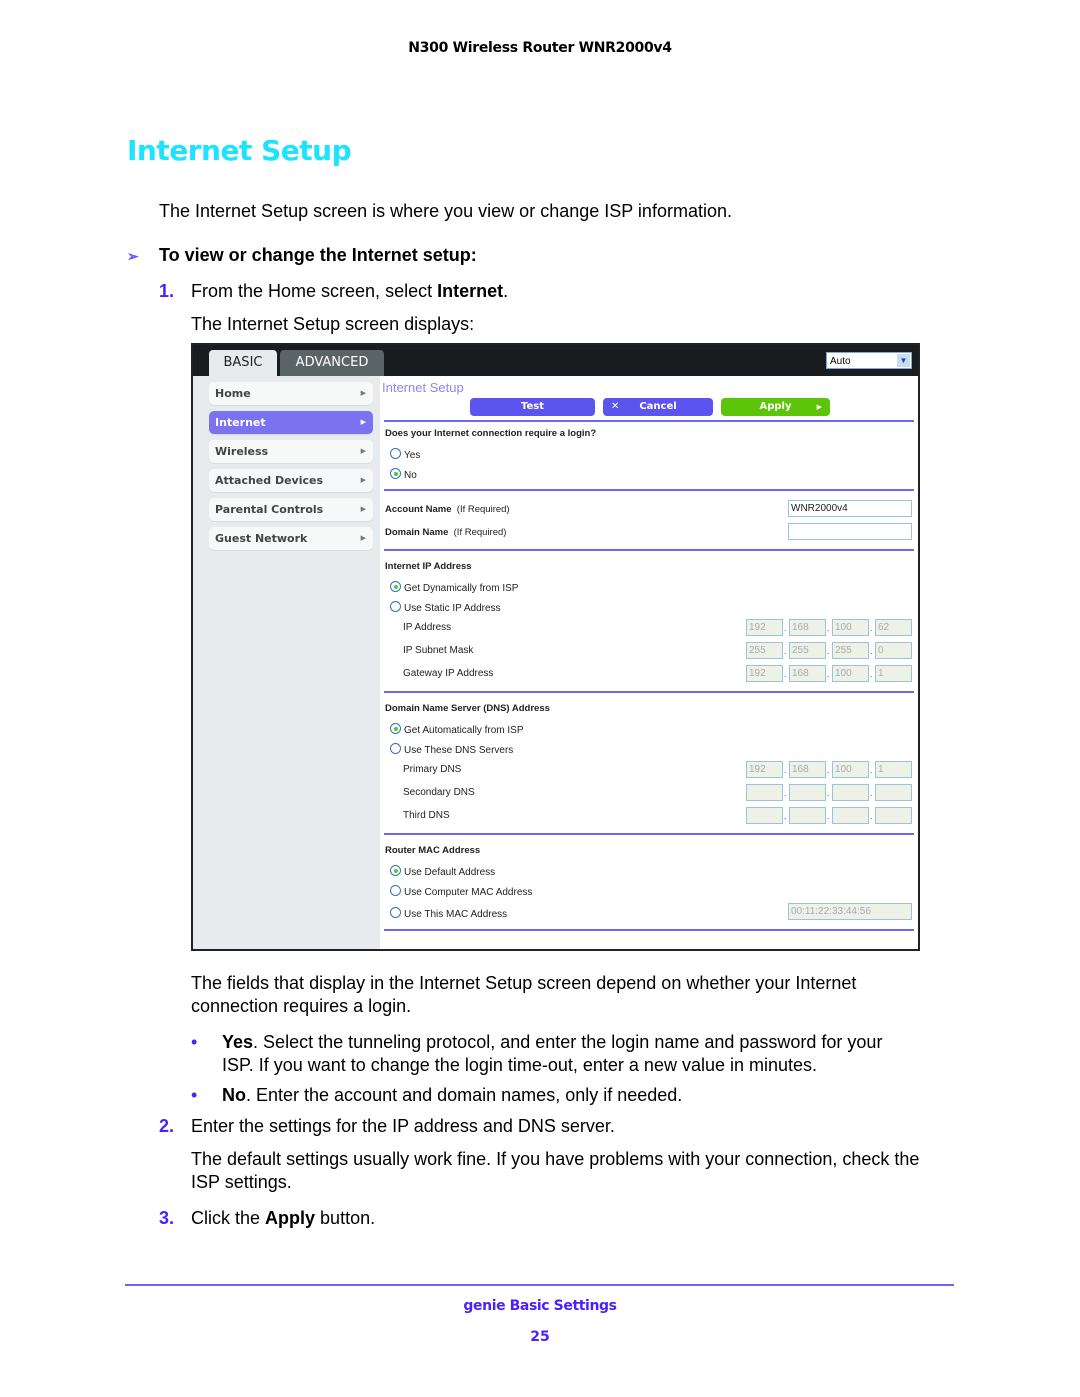  I want to click on dns-field-label: Secondary DNS, so click(439, 792).